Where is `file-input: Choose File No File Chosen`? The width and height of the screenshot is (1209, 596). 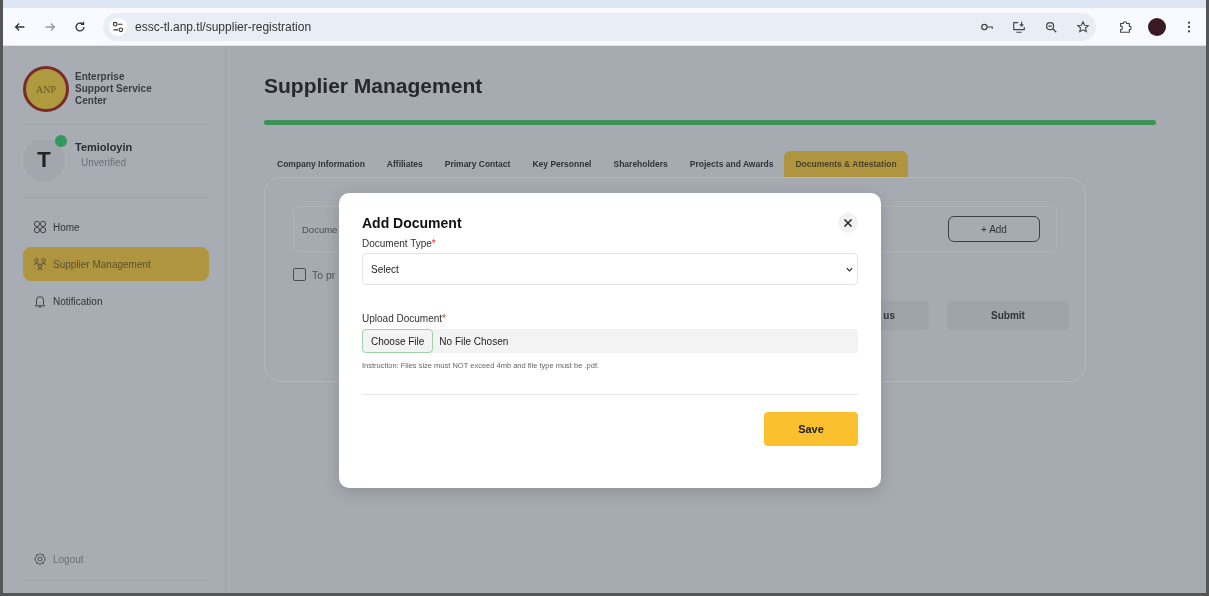
file-input: Choose File No File Chosen is located at coordinates (610, 341).